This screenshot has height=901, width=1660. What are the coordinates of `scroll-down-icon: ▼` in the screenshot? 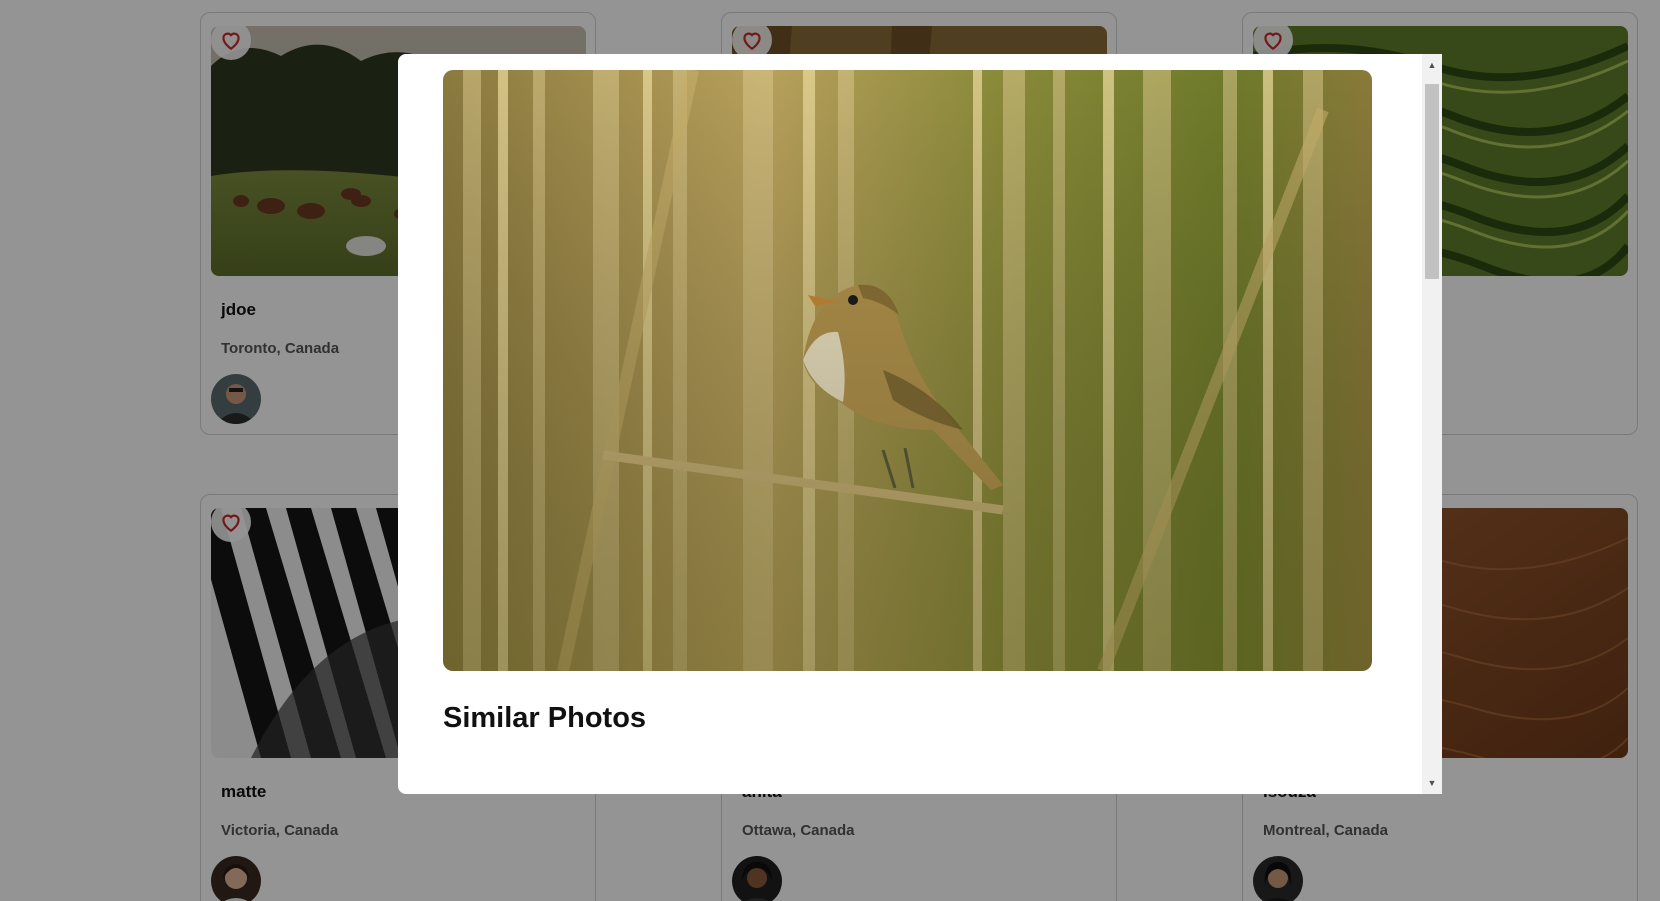 It's located at (1432, 783).